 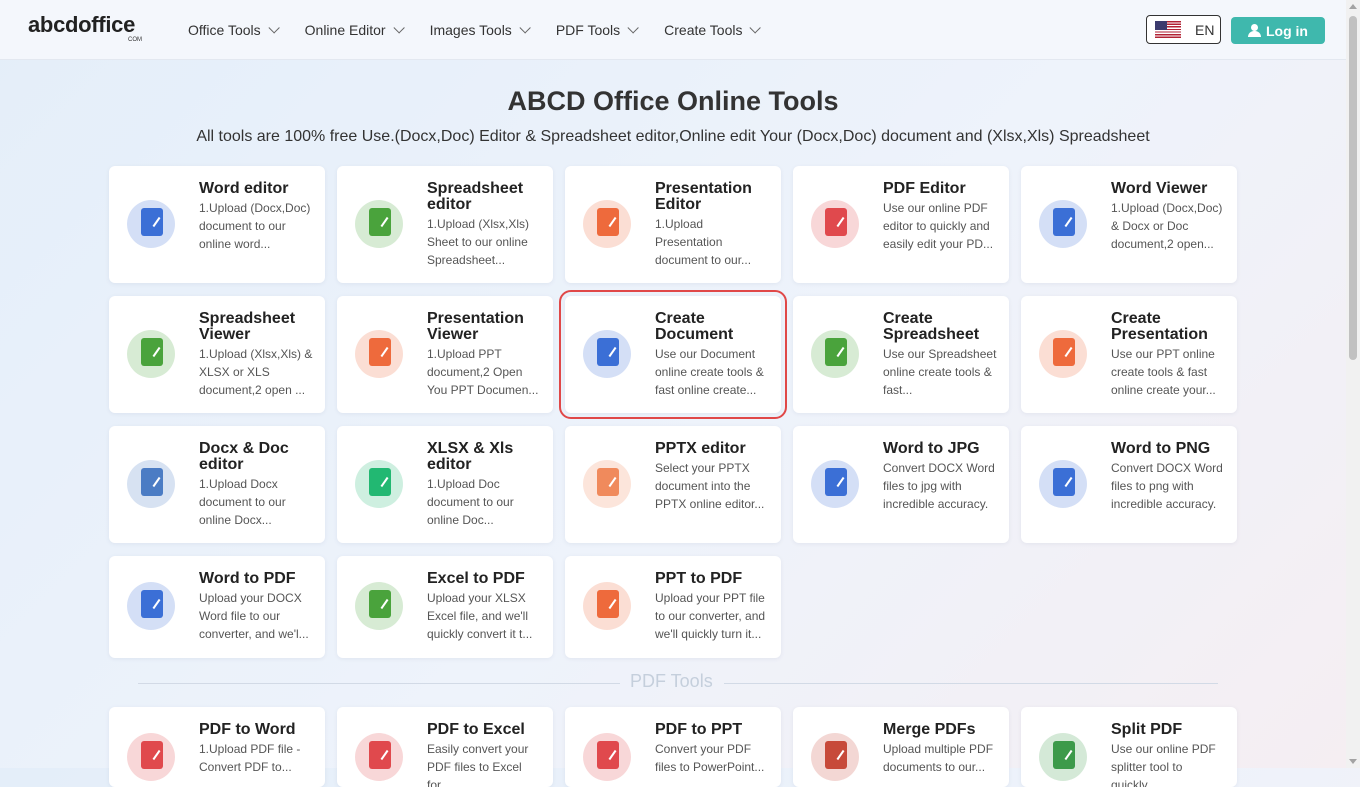 I want to click on login-label: Log in, so click(x=1287, y=30).